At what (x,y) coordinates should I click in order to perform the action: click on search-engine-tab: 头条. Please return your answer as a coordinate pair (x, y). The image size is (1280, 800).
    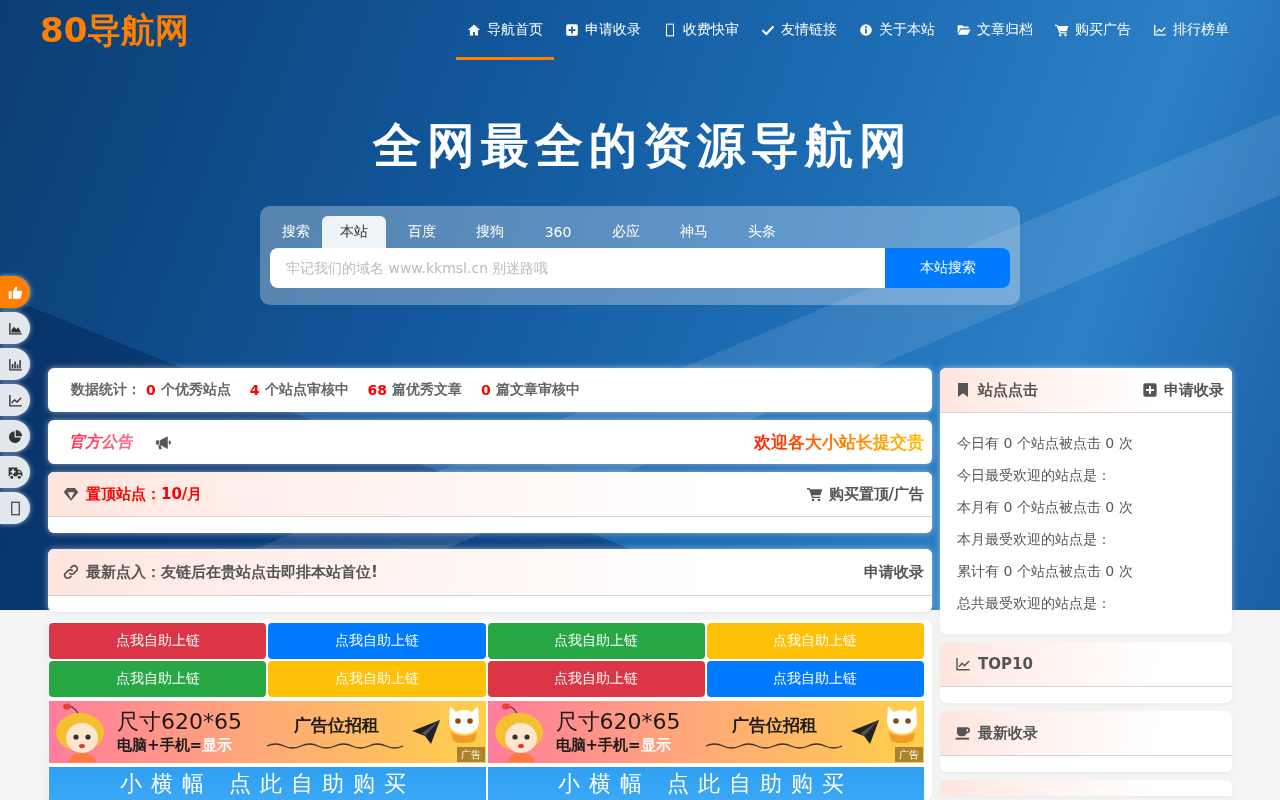
    Looking at the image, I should click on (762, 232).